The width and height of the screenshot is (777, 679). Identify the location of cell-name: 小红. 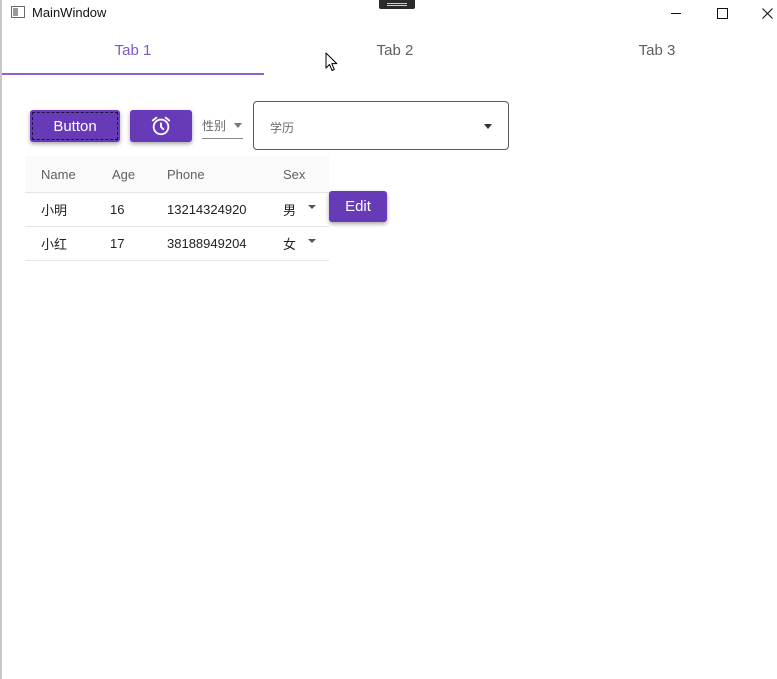
(59, 243).